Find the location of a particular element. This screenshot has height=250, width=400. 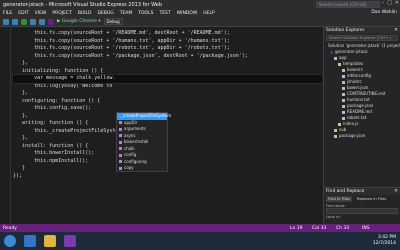

menu-test: TEST is located at coordinates (164, 13).